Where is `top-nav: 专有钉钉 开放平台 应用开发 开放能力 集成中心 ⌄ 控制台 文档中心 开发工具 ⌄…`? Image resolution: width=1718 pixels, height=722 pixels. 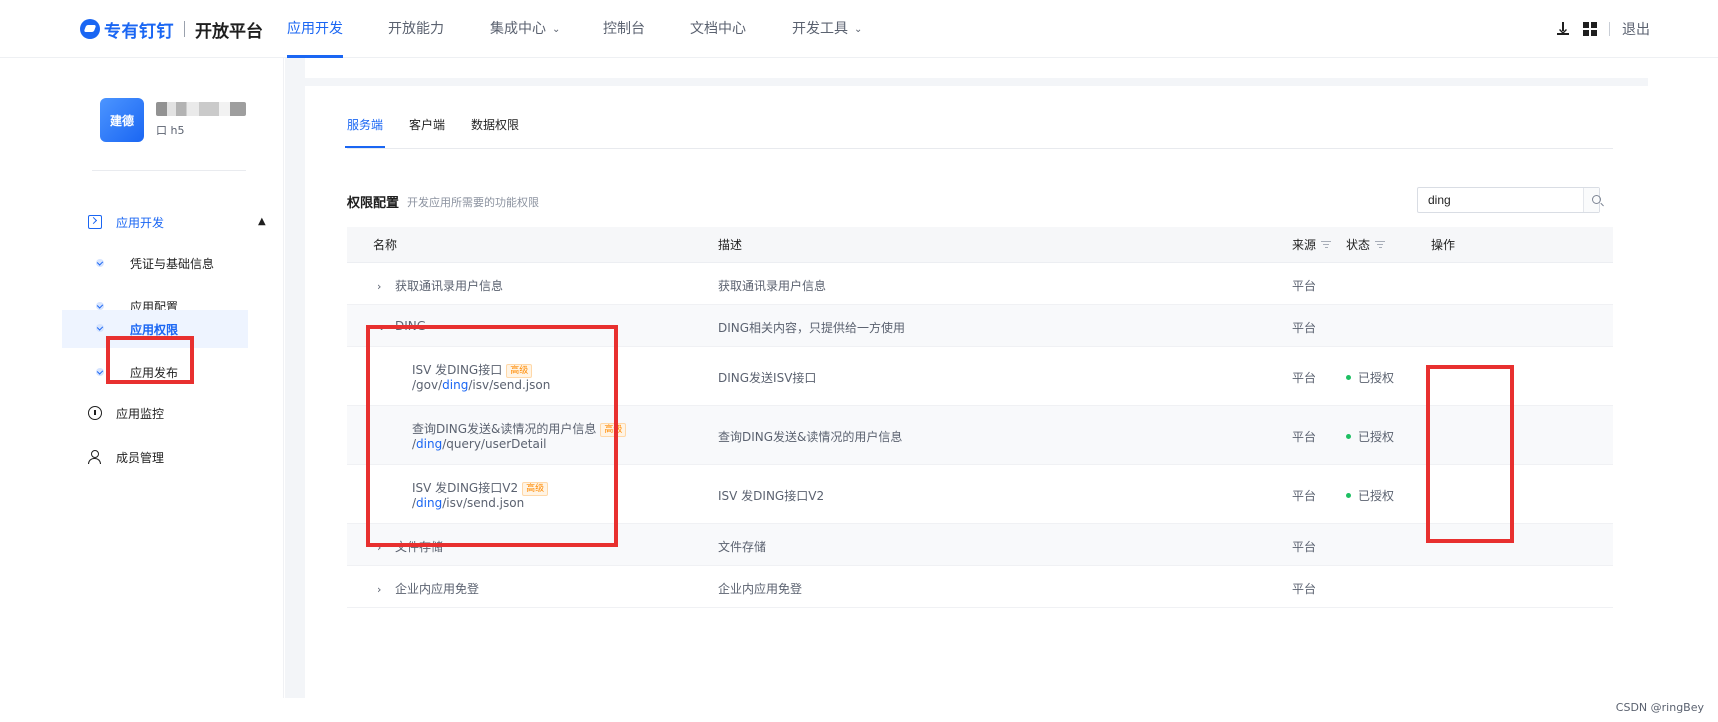
top-nav: 专有钉钉 开放平台 应用开发 开放能力 集成中心 ⌄ 控制台 文档中心 开发工具 ⌄… is located at coordinates (859, 29).